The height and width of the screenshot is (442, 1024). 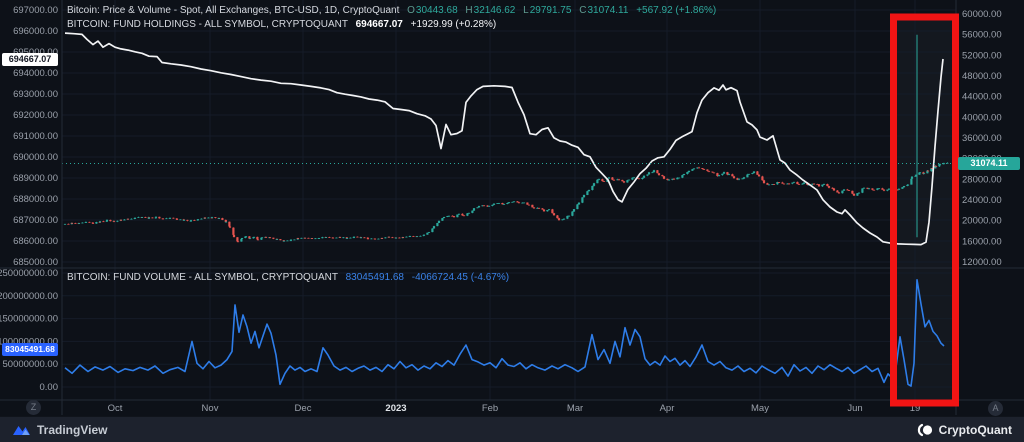 I want to click on fund-volume-change: -4066724.45 (-4.67%), so click(x=460, y=277).